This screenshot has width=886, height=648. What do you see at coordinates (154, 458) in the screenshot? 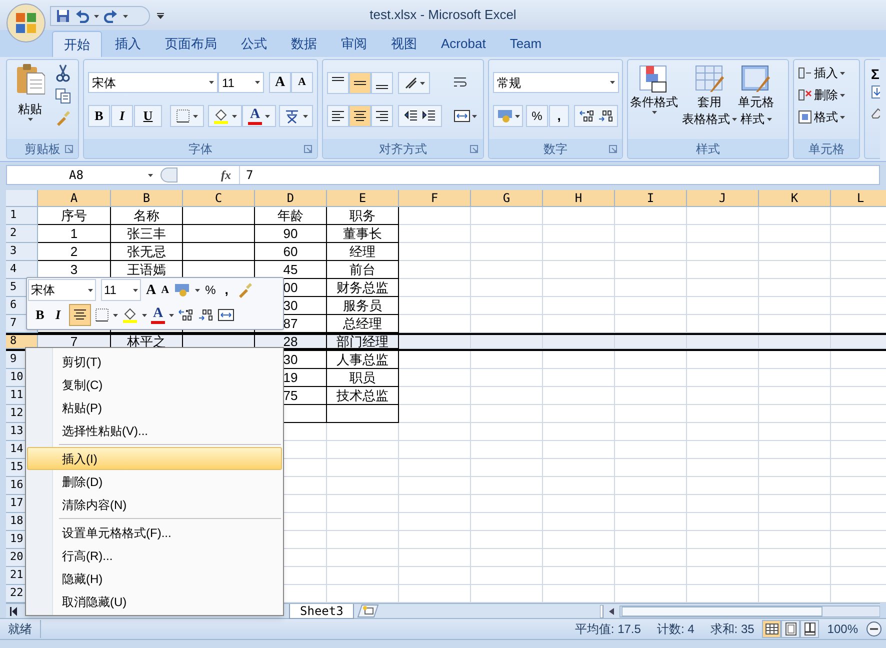
I see `menu-item: 插入(I)` at bounding box center [154, 458].